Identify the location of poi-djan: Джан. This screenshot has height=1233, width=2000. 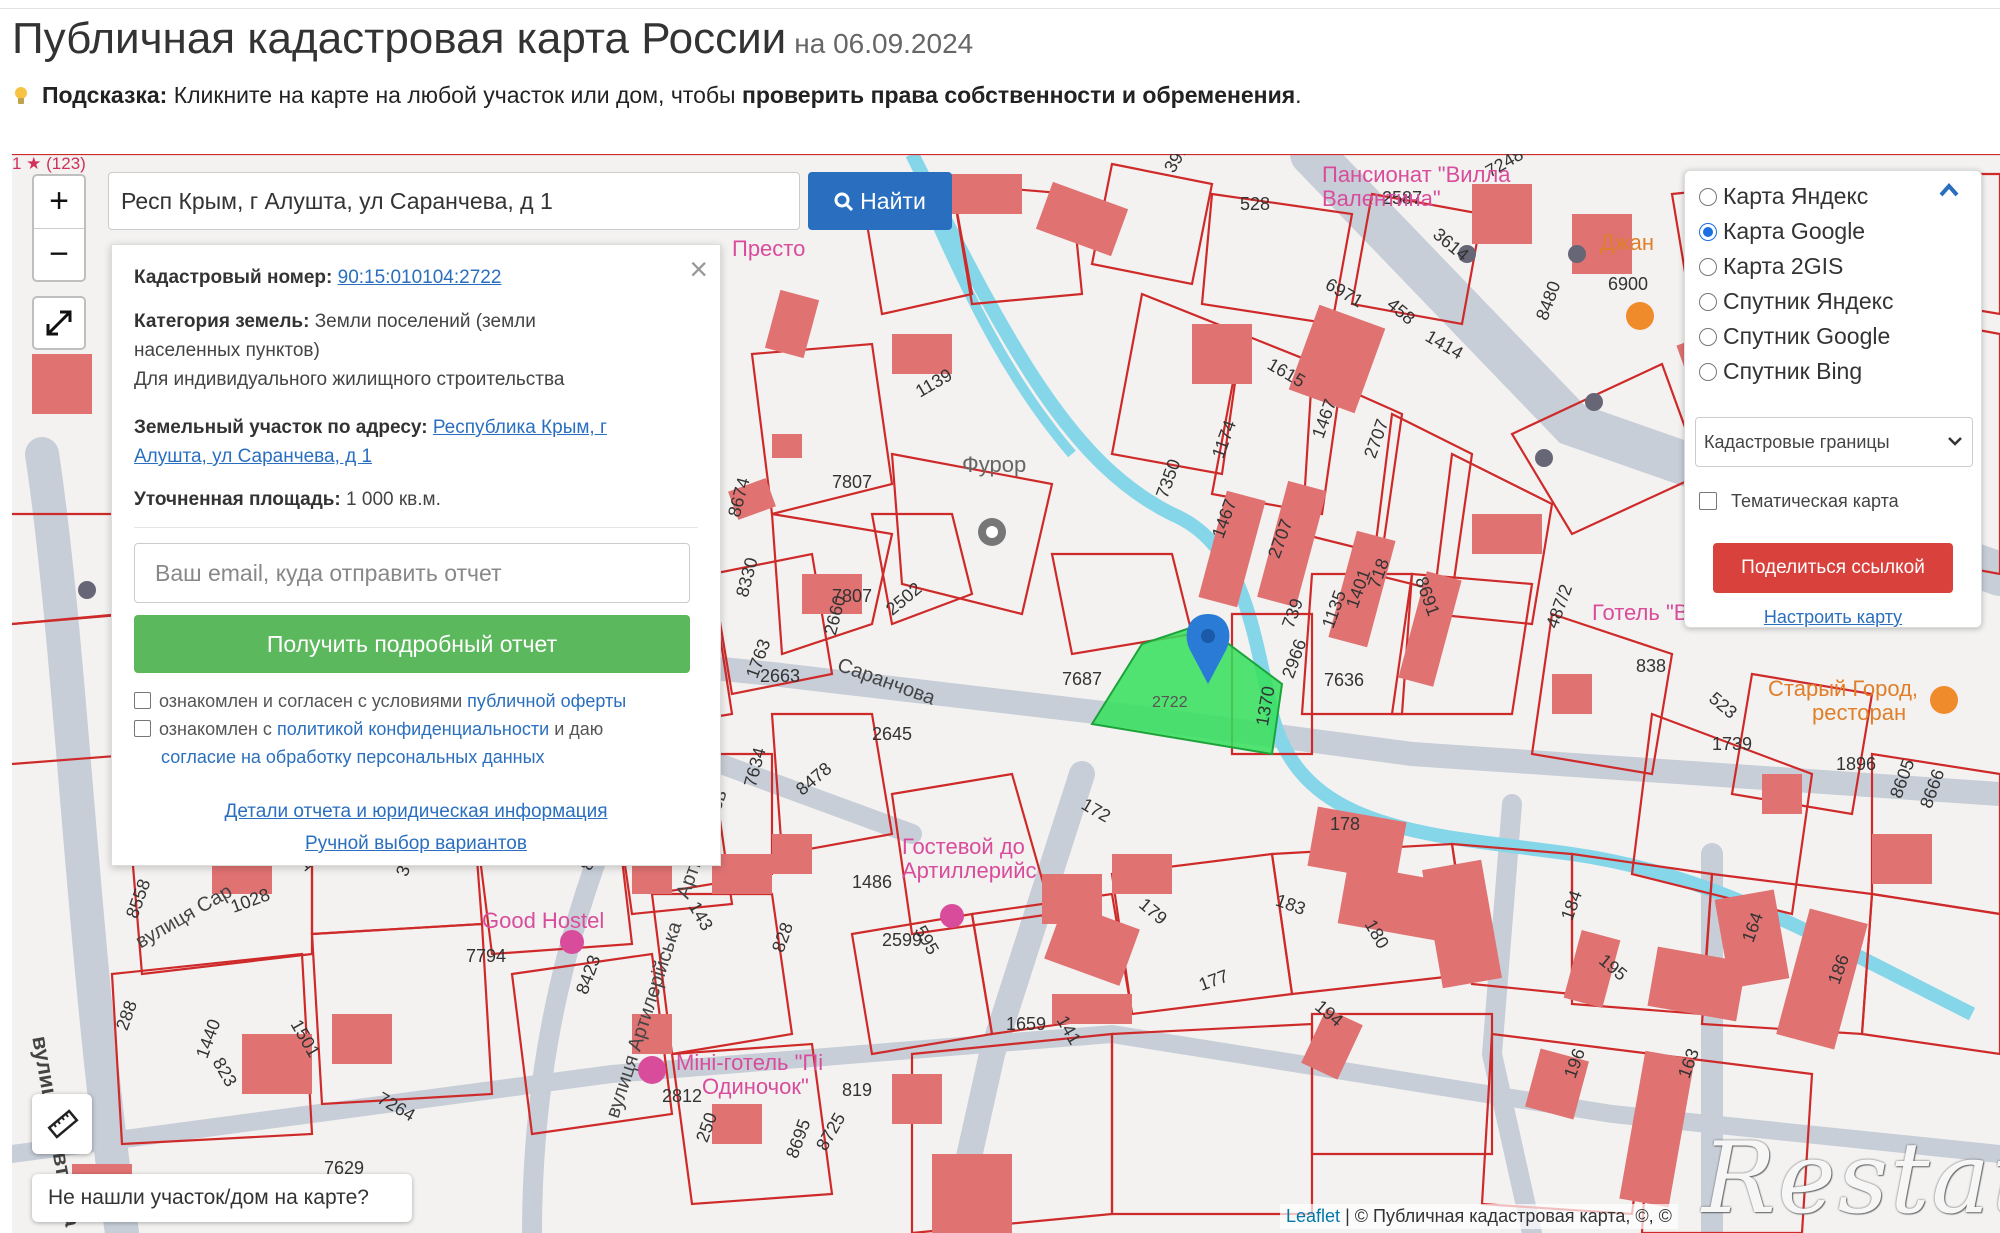
(1627, 243).